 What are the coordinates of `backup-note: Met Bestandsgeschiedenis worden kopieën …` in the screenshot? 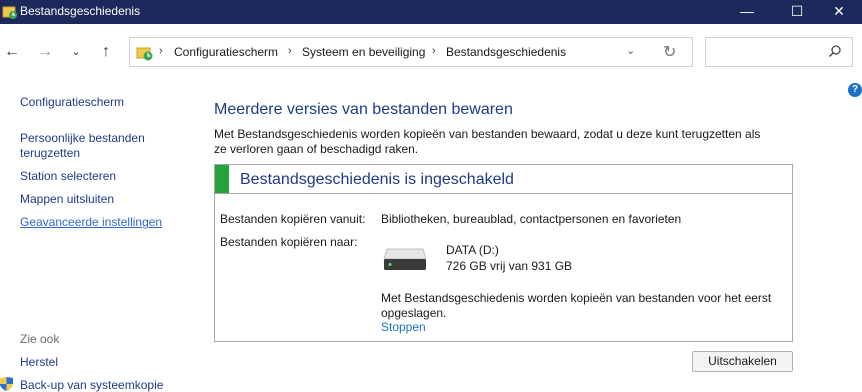 It's located at (576, 305).